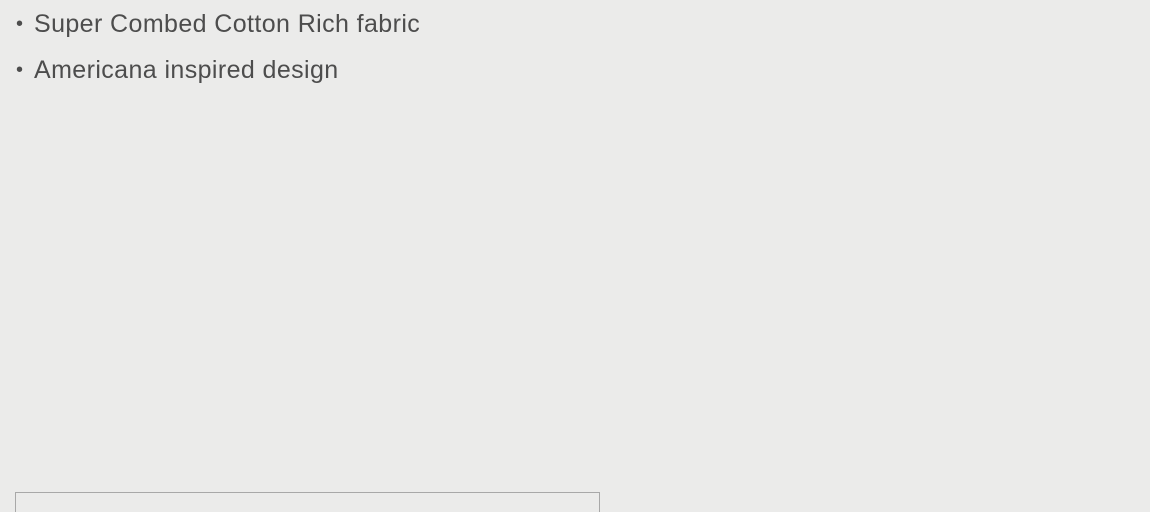 This screenshot has width=1150, height=512. What do you see at coordinates (186, 69) in the screenshot?
I see `feature-text: Americana inspired design` at bounding box center [186, 69].